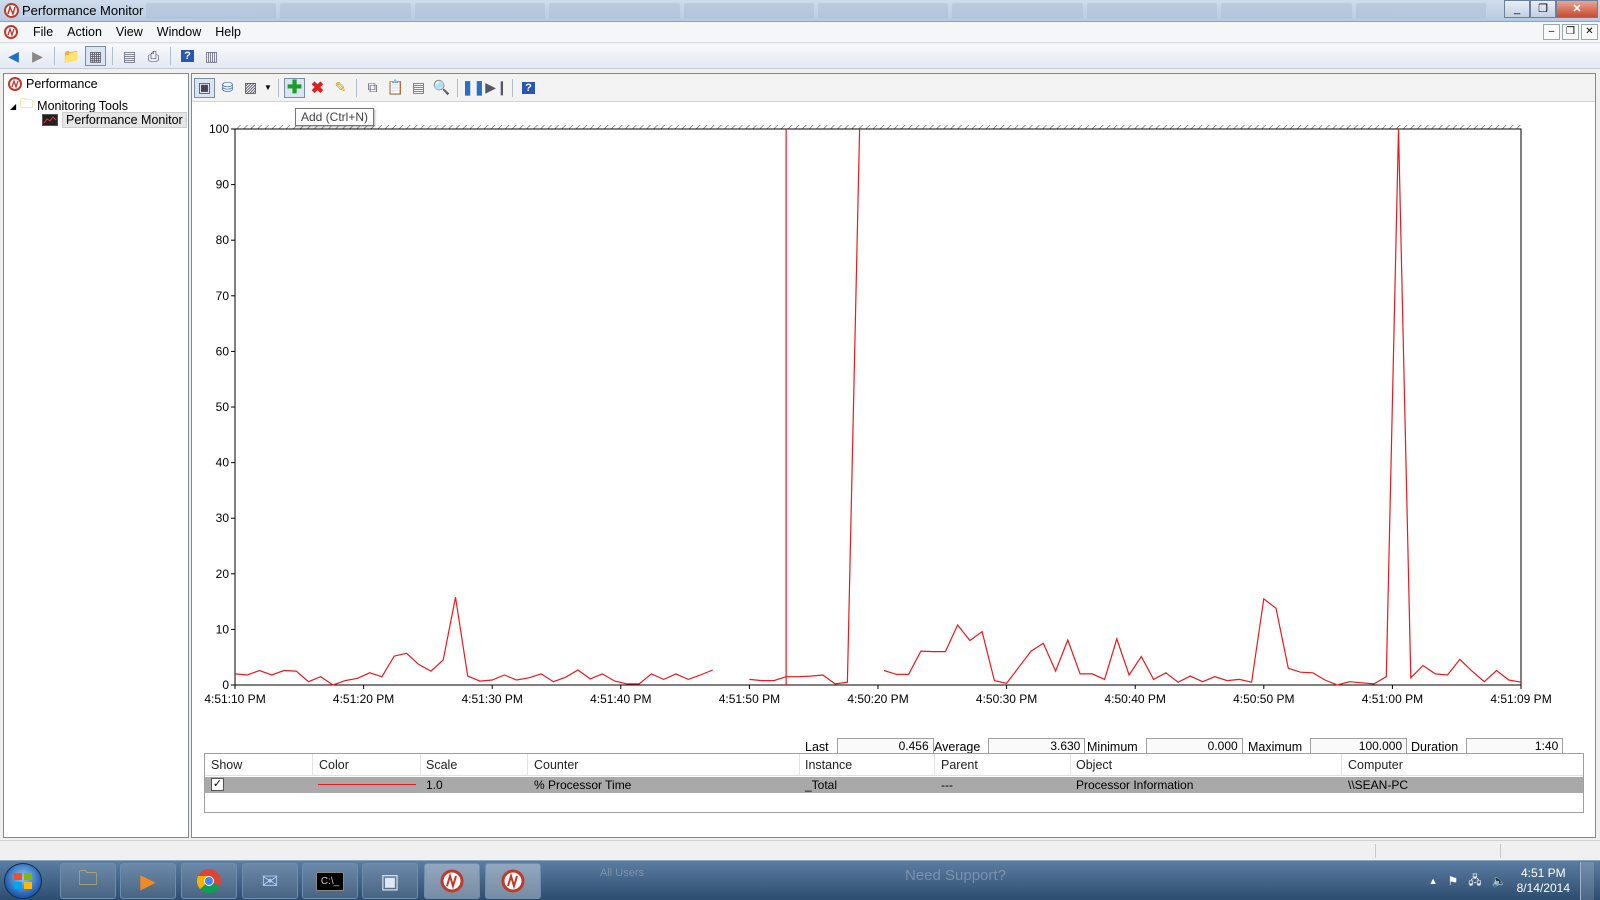  What do you see at coordinates (1587, 881) in the screenshot?
I see `show-desktop-button` at bounding box center [1587, 881].